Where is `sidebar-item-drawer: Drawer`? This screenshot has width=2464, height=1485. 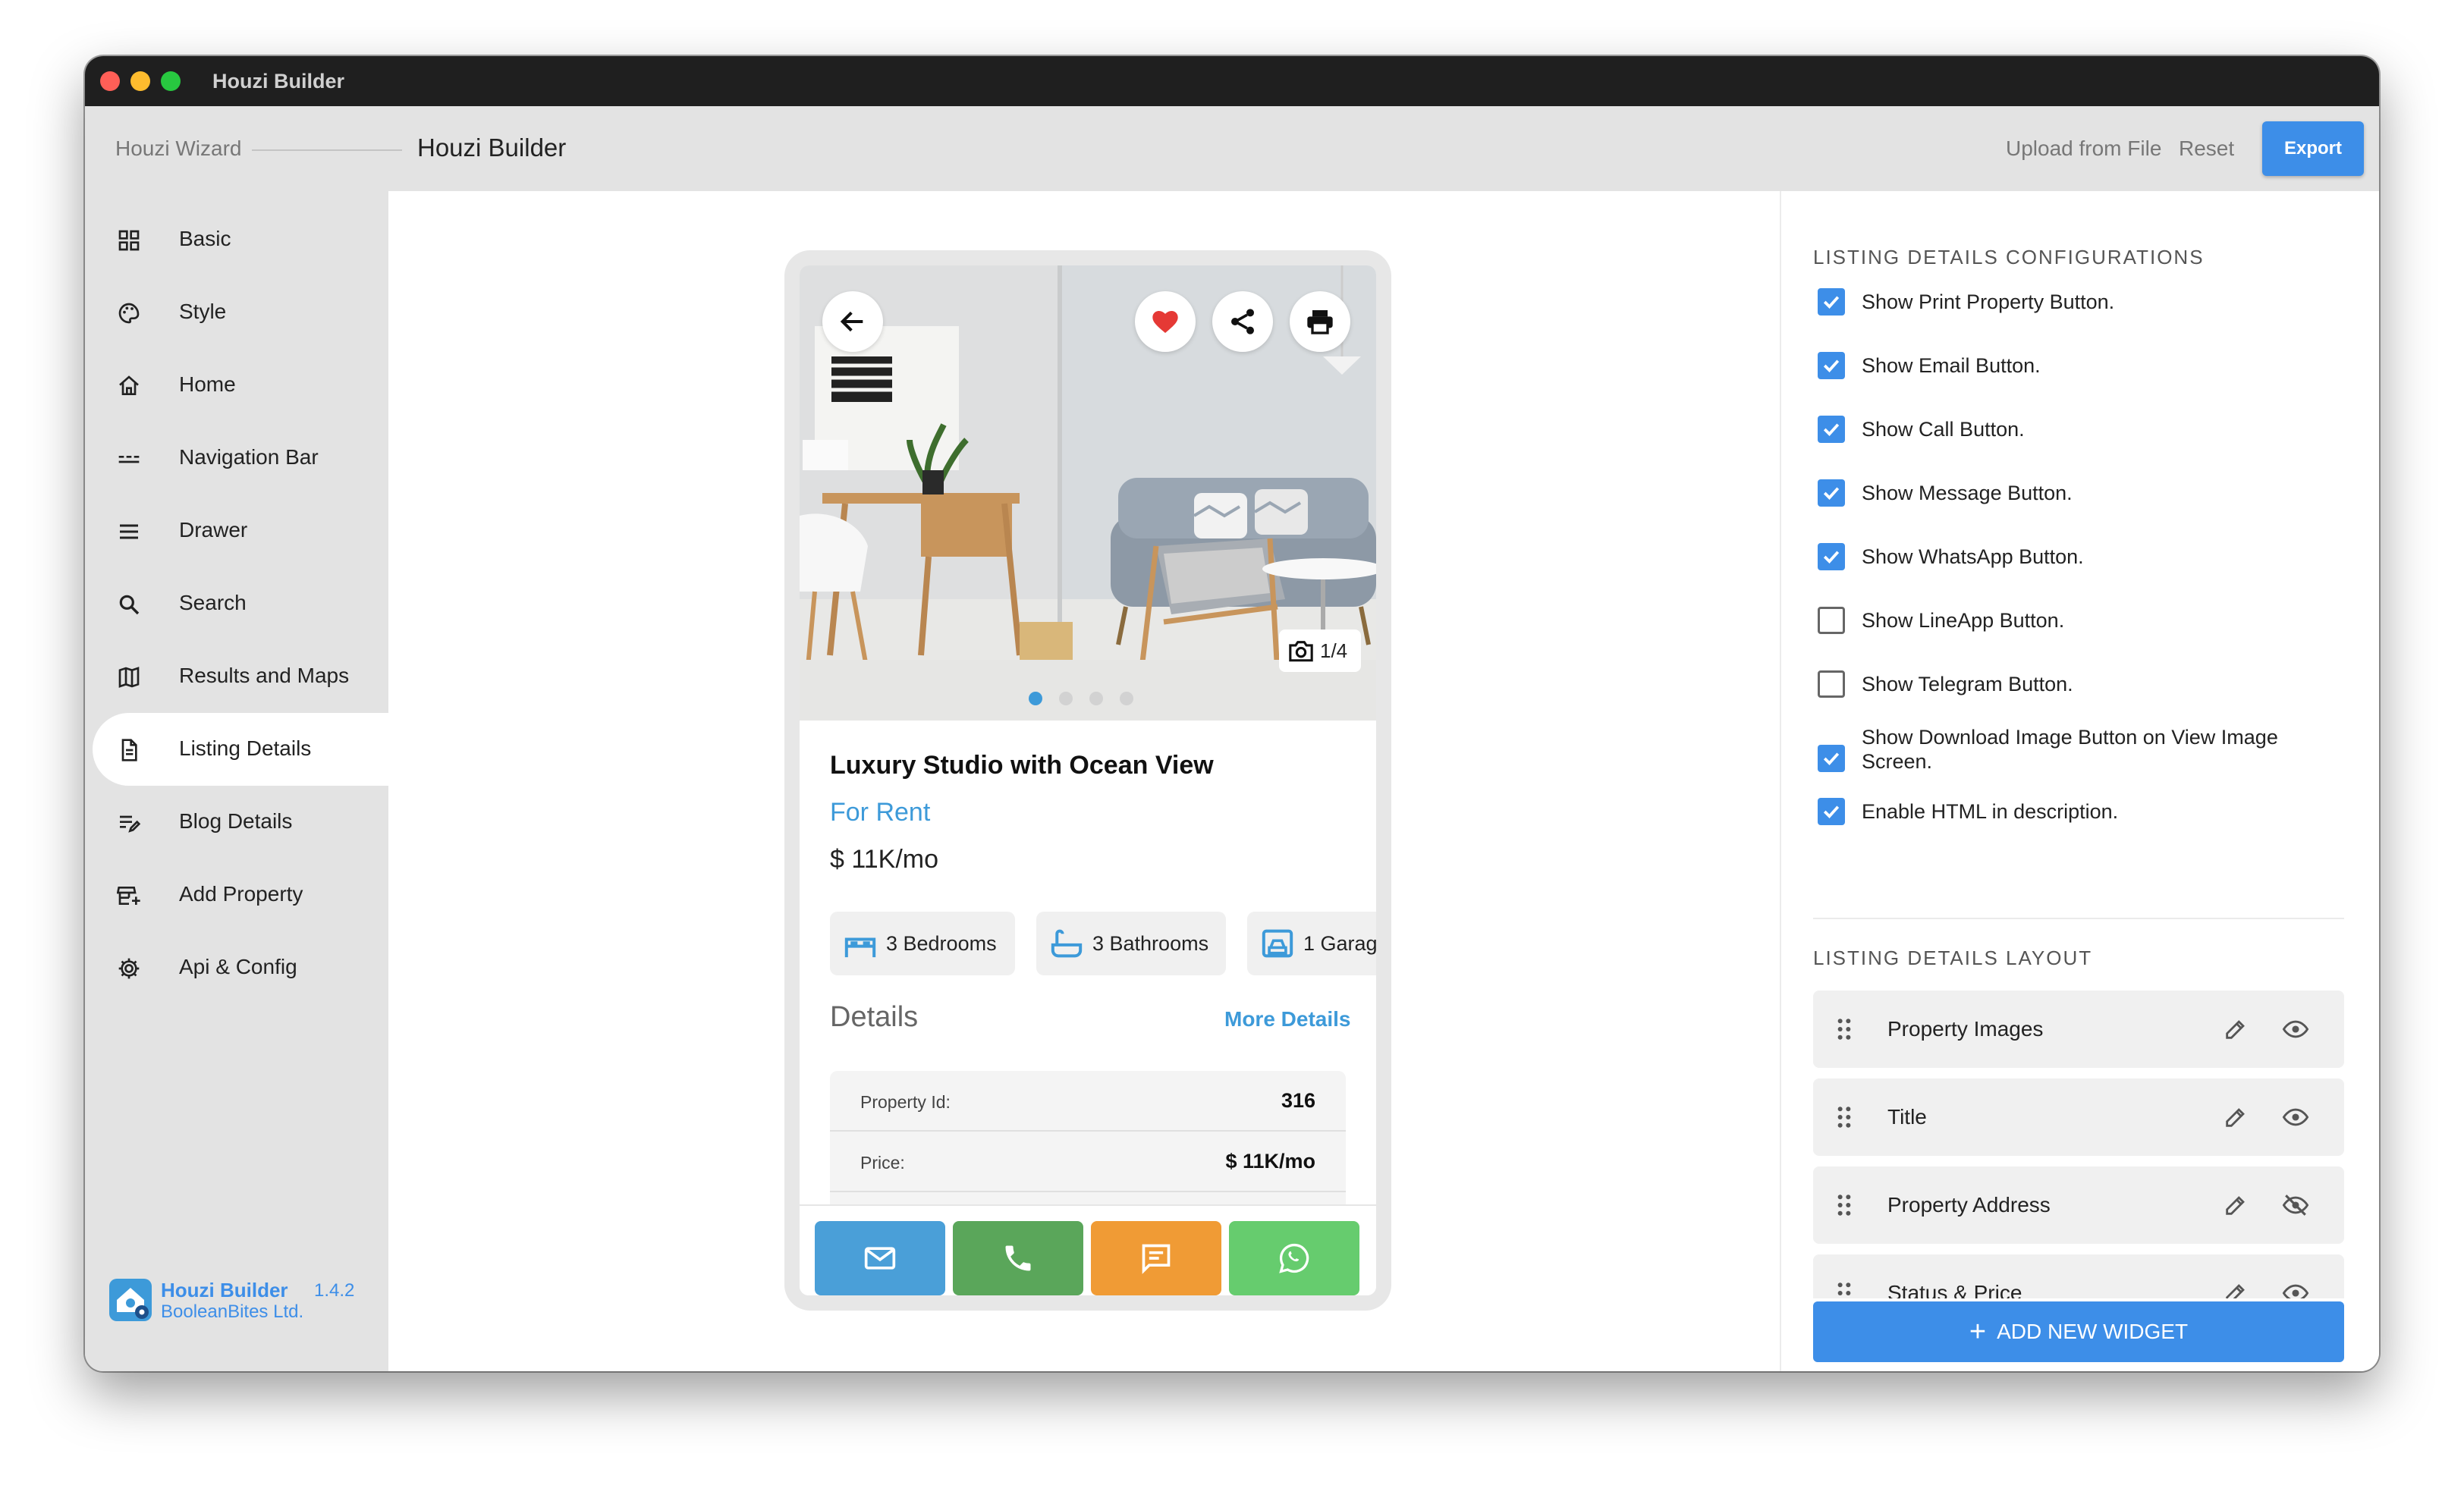 sidebar-item-drawer: Drawer is located at coordinates (240, 530).